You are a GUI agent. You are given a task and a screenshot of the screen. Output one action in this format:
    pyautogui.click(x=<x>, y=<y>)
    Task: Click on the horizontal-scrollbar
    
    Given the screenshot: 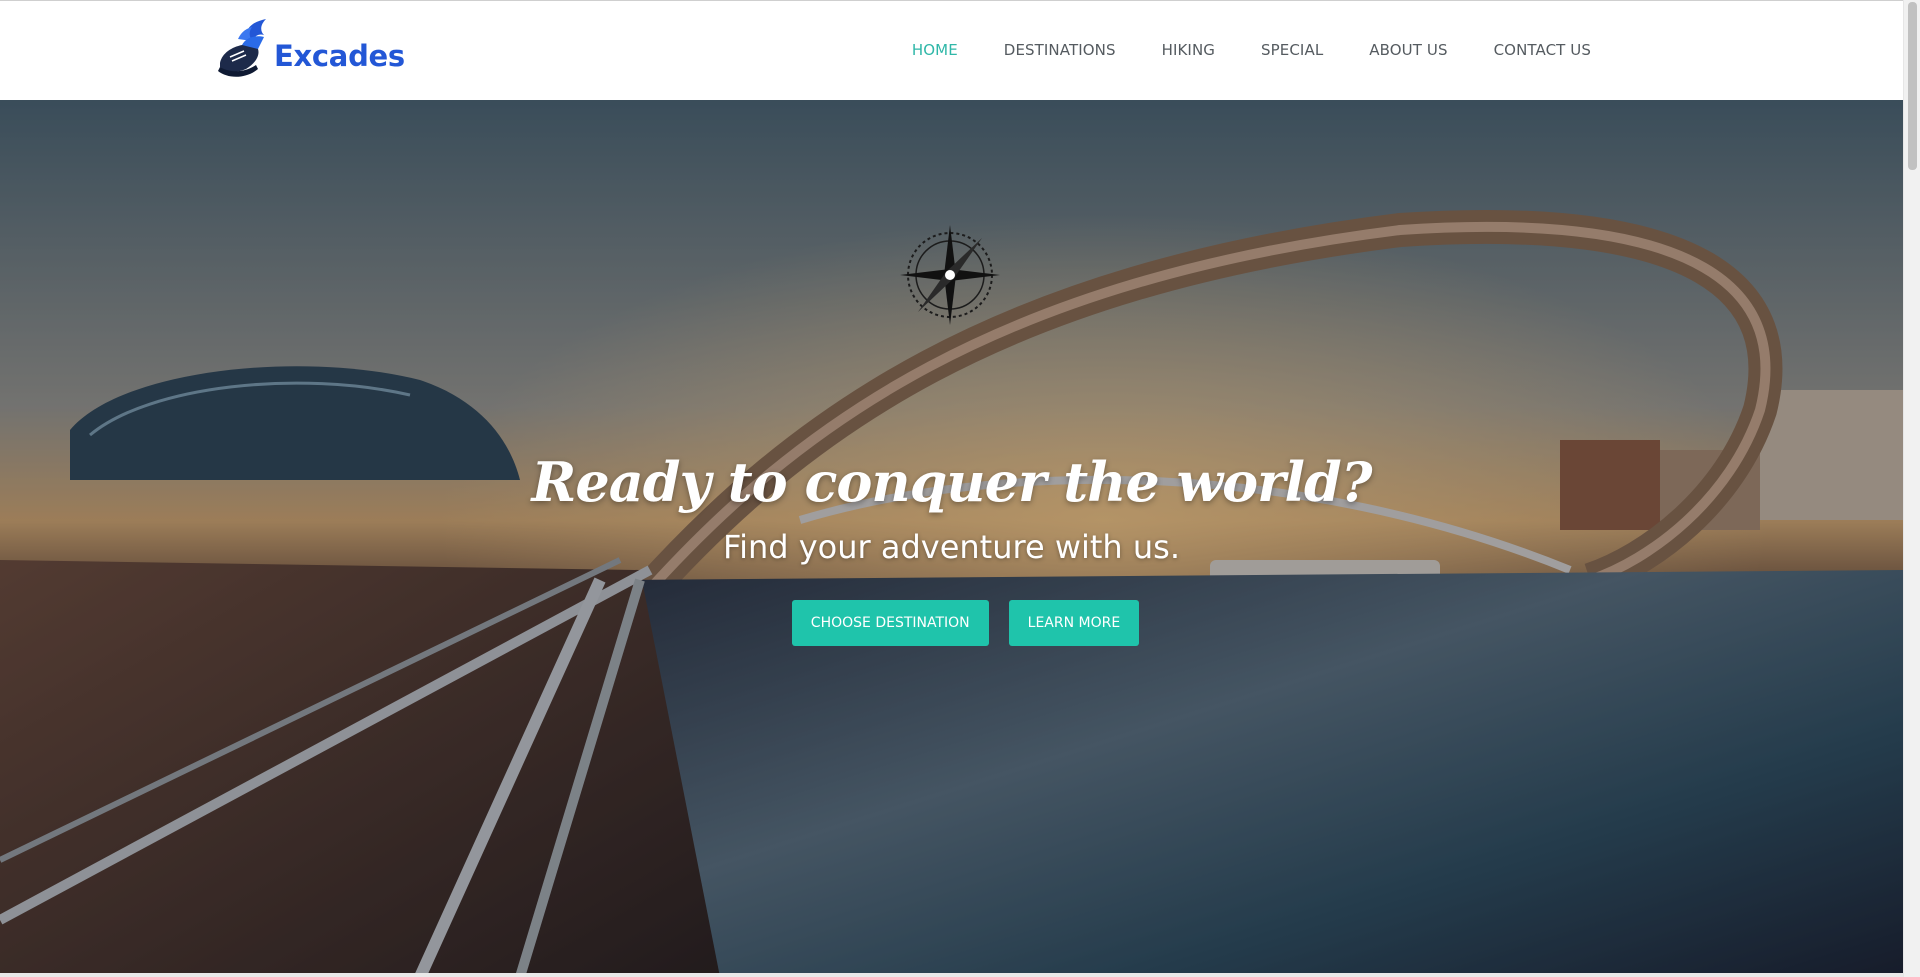 What is the action you would take?
    pyautogui.click(x=951, y=975)
    